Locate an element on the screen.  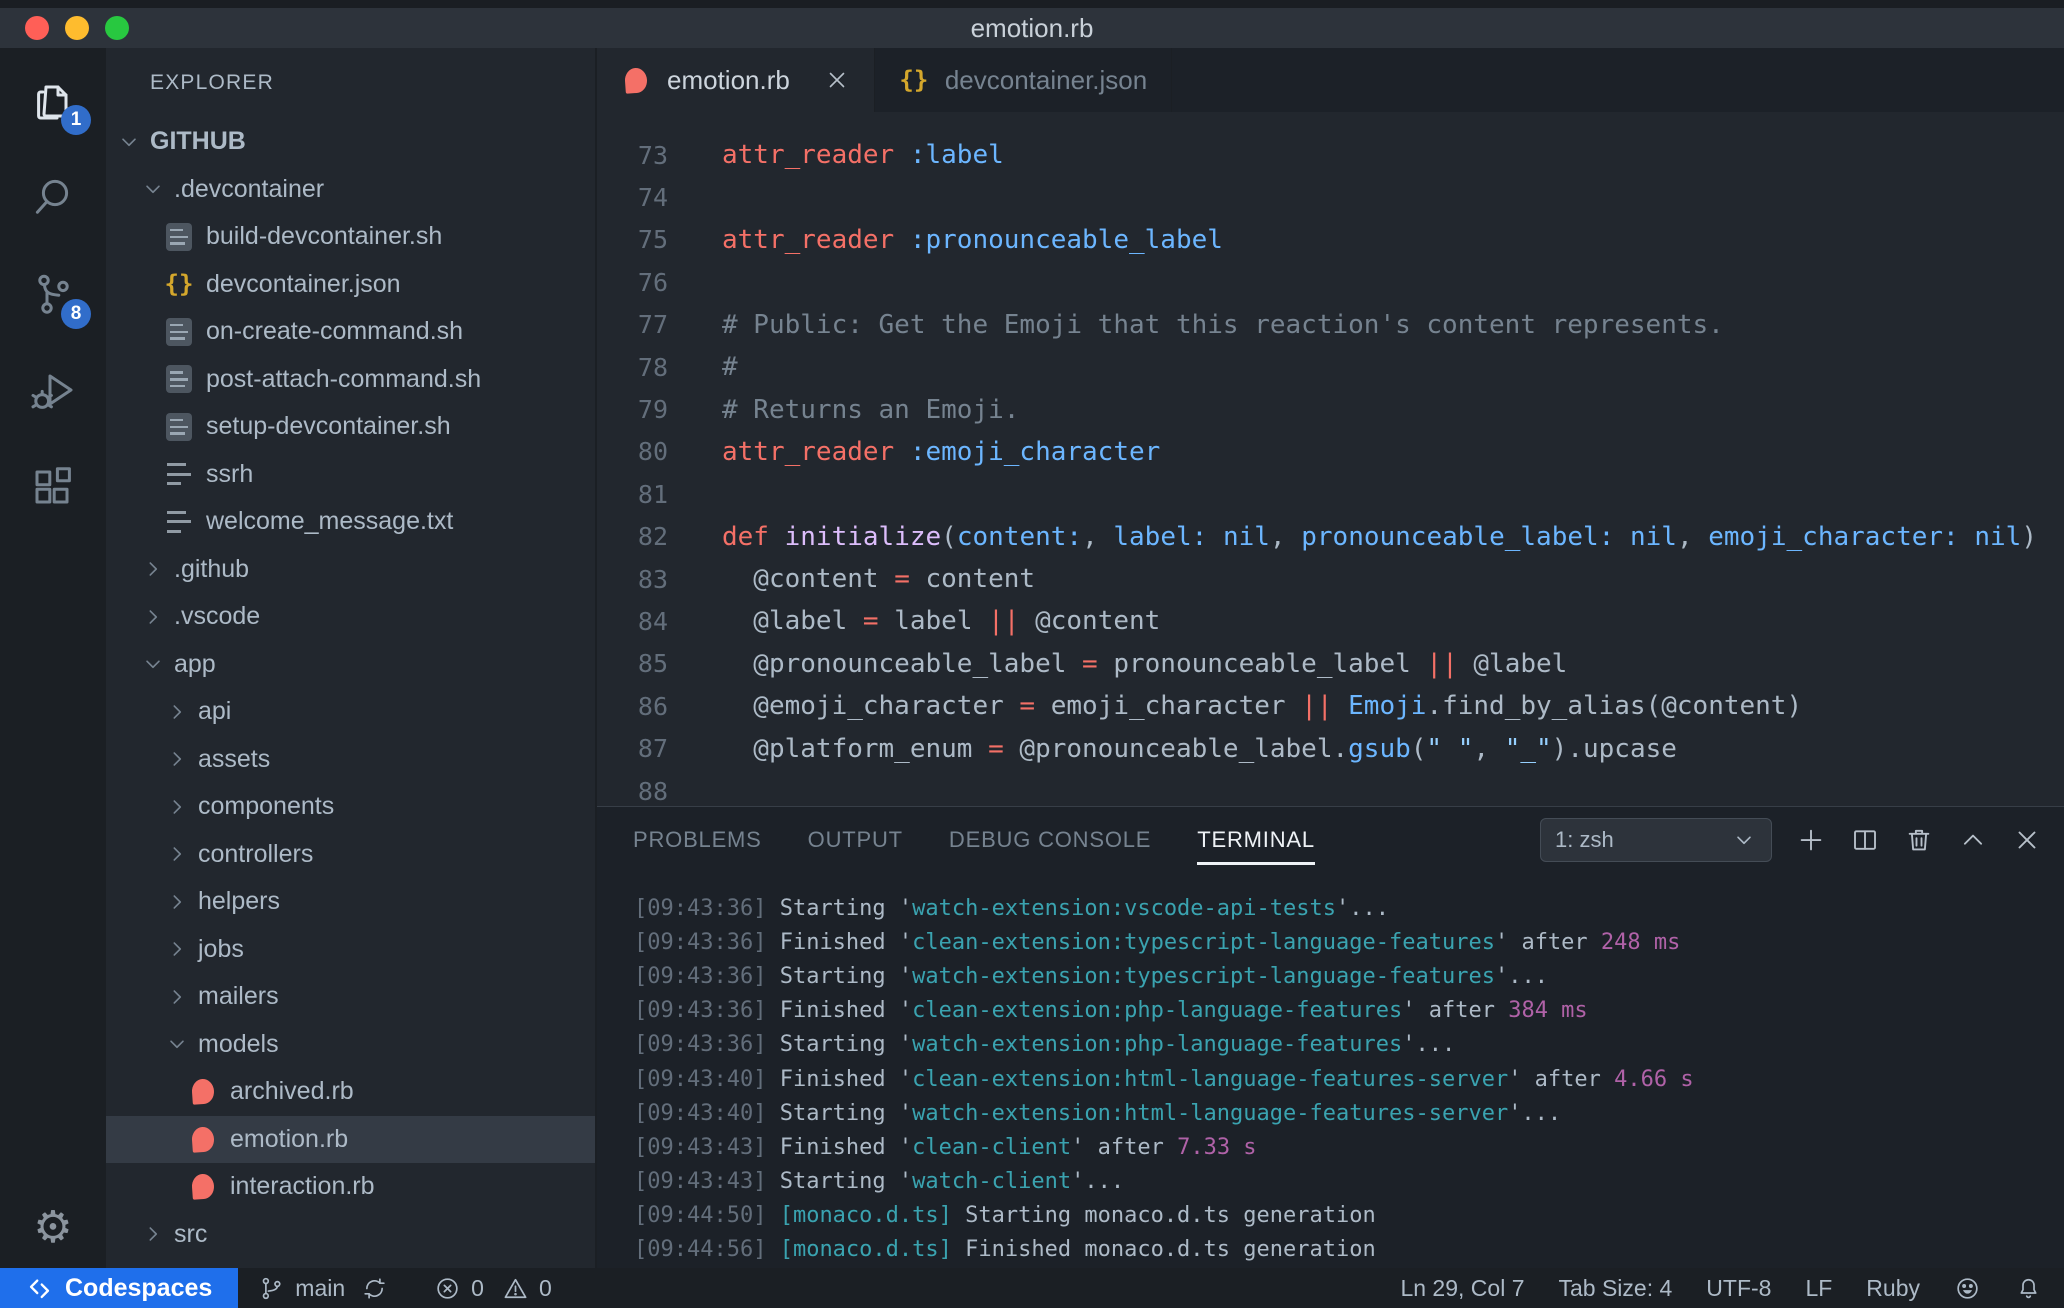
tree-item-label: setup-devcontainer.sh is located at coordinates (328, 426).